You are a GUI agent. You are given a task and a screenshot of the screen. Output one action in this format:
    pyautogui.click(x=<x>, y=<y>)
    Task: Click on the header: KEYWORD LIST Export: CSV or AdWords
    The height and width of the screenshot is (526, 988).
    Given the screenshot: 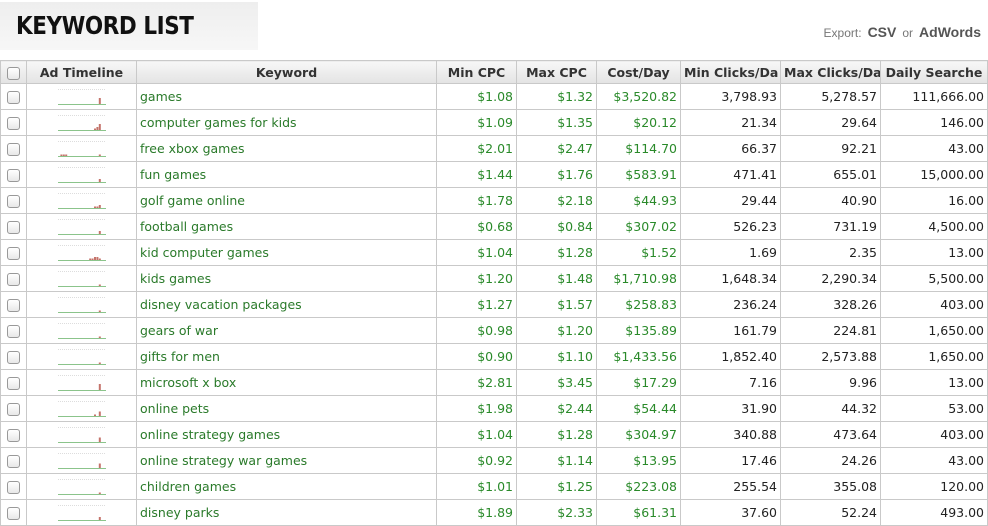 What is the action you would take?
    pyautogui.click(x=494, y=30)
    